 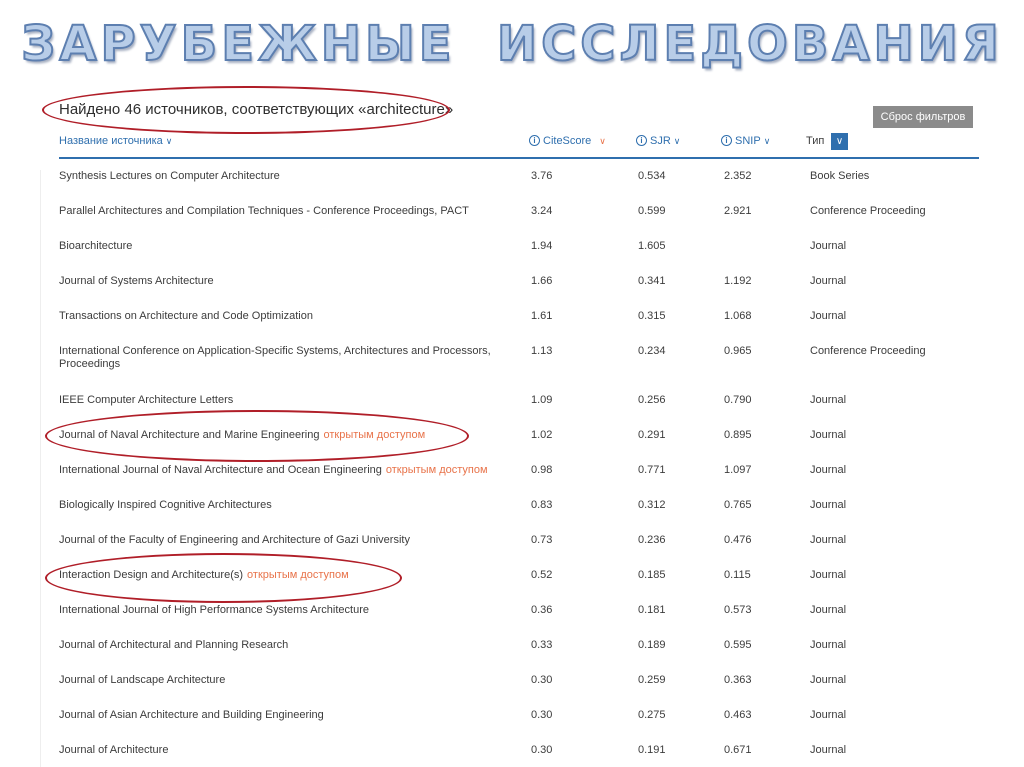 What do you see at coordinates (738, 610) in the screenshot?
I see `snip-value: 0.573` at bounding box center [738, 610].